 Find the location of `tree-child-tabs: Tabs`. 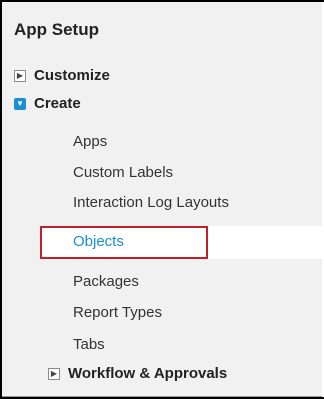

tree-child-tabs: Tabs is located at coordinates (89, 344).